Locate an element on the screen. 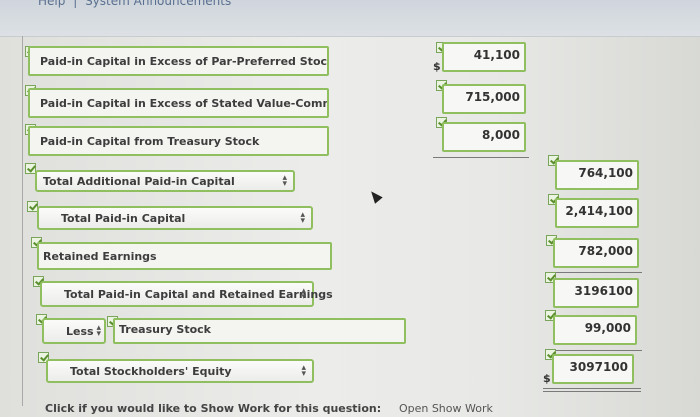 This screenshot has width=700, height=417. left-rule is located at coordinates (22, 221).